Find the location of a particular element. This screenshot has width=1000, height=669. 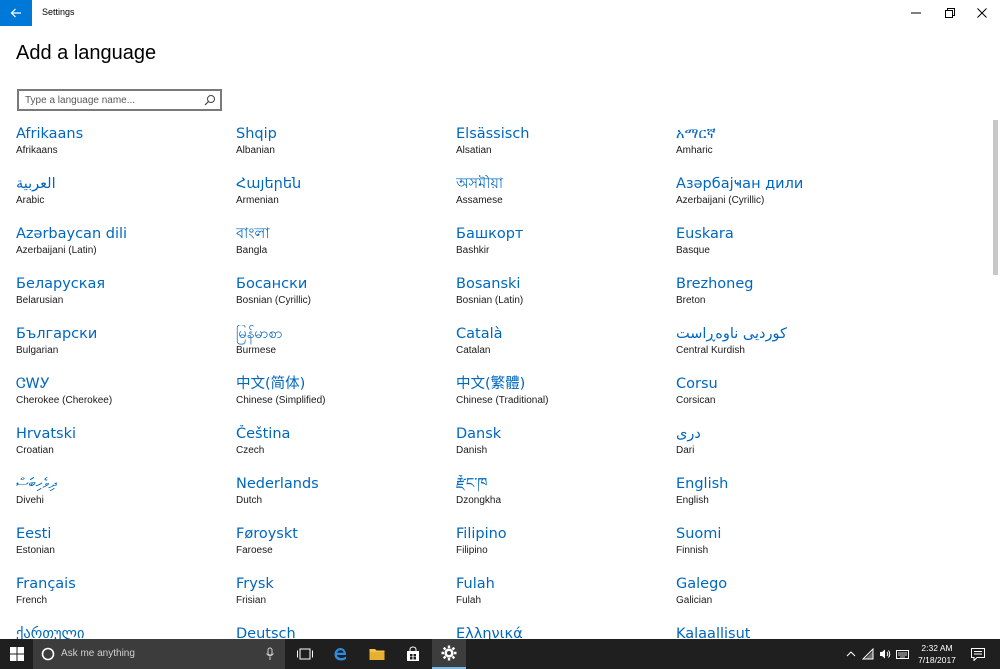

language-item: Hrvatski Croatian is located at coordinates (126, 450).